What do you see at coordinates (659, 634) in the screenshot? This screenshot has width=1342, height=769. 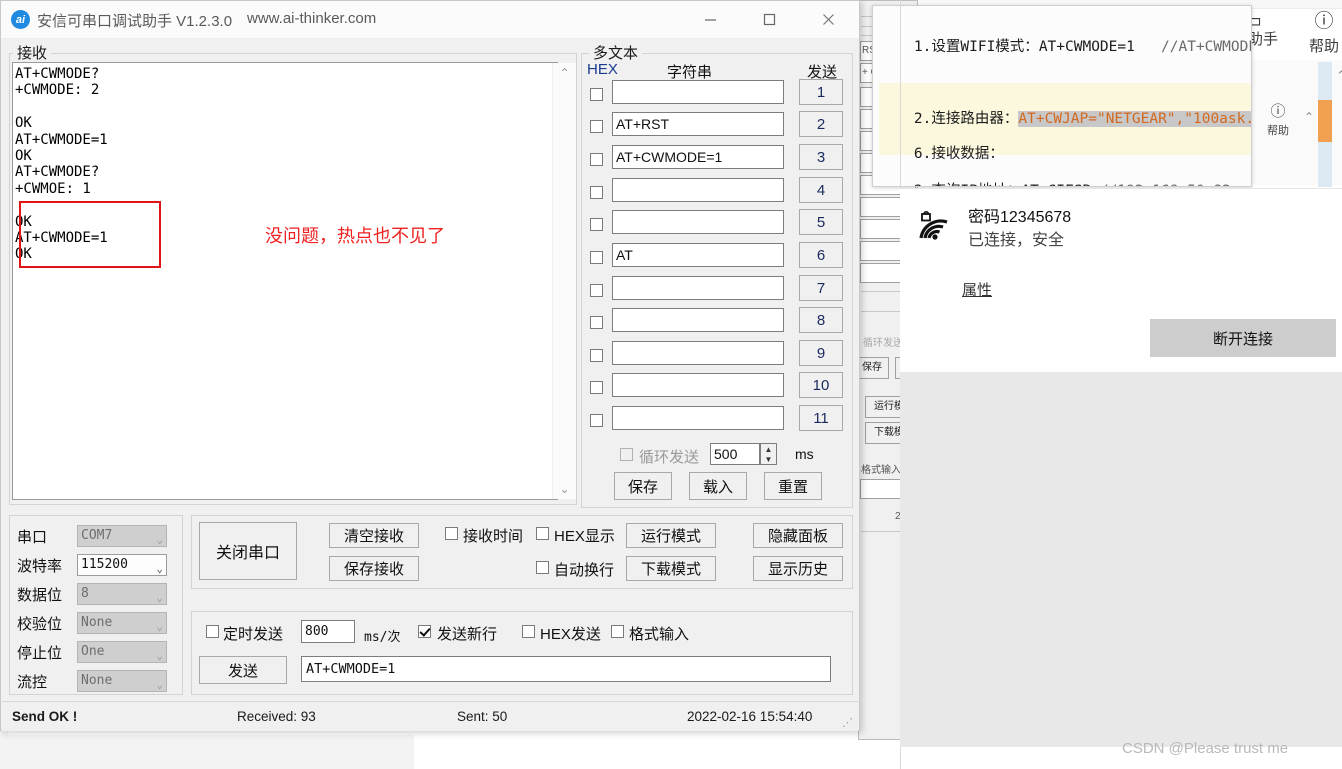 I see `format-input-label: 格式输入` at bounding box center [659, 634].